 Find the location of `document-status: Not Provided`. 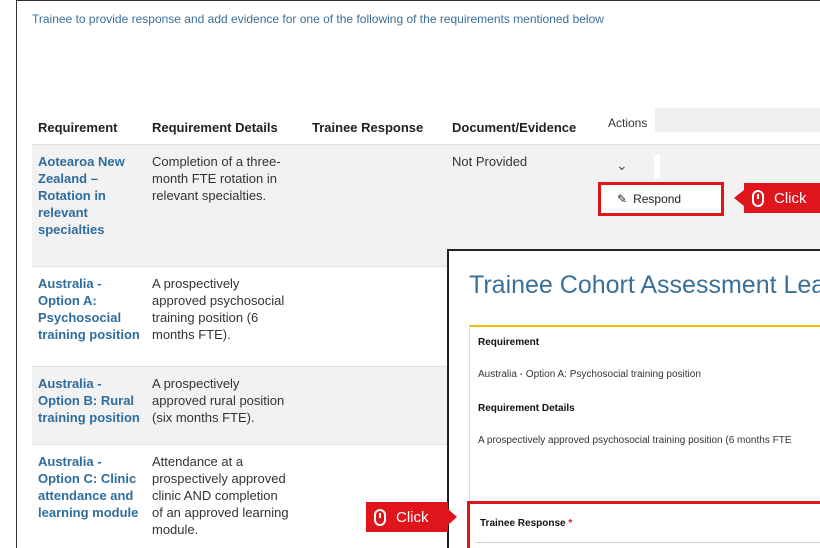

document-status: Not Provided is located at coordinates (490, 161).